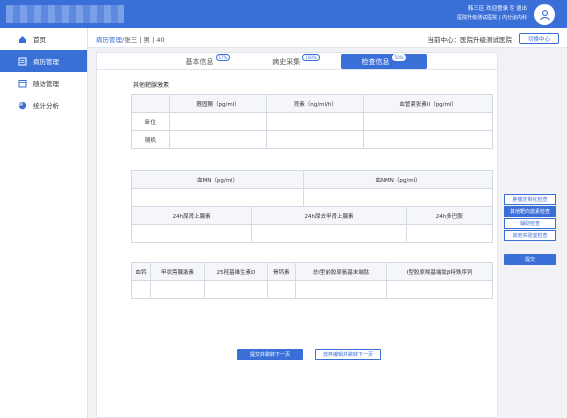 The image size is (567, 418). What do you see at coordinates (399, 57) in the screenshot?
I see `progress-badge: 50%` at bounding box center [399, 57].